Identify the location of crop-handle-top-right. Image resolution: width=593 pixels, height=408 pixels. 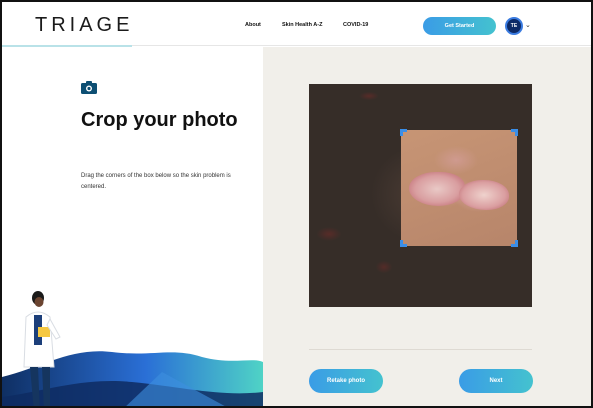
(514, 132).